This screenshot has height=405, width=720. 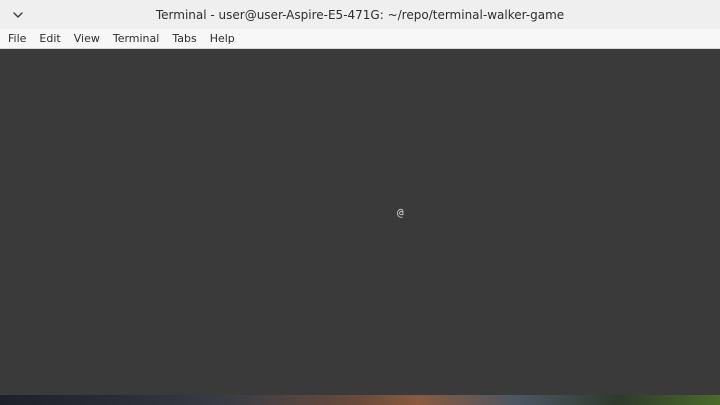 What do you see at coordinates (400, 212) in the screenshot?
I see `player-character: @` at bounding box center [400, 212].